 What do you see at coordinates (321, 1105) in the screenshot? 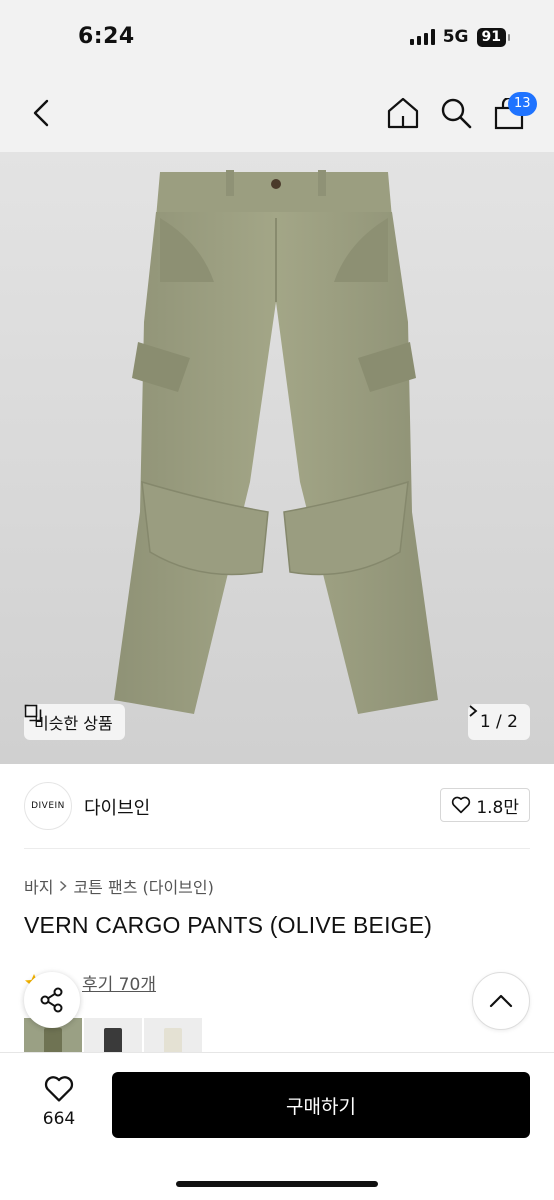
I see `buy-button: 구매하기` at bounding box center [321, 1105].